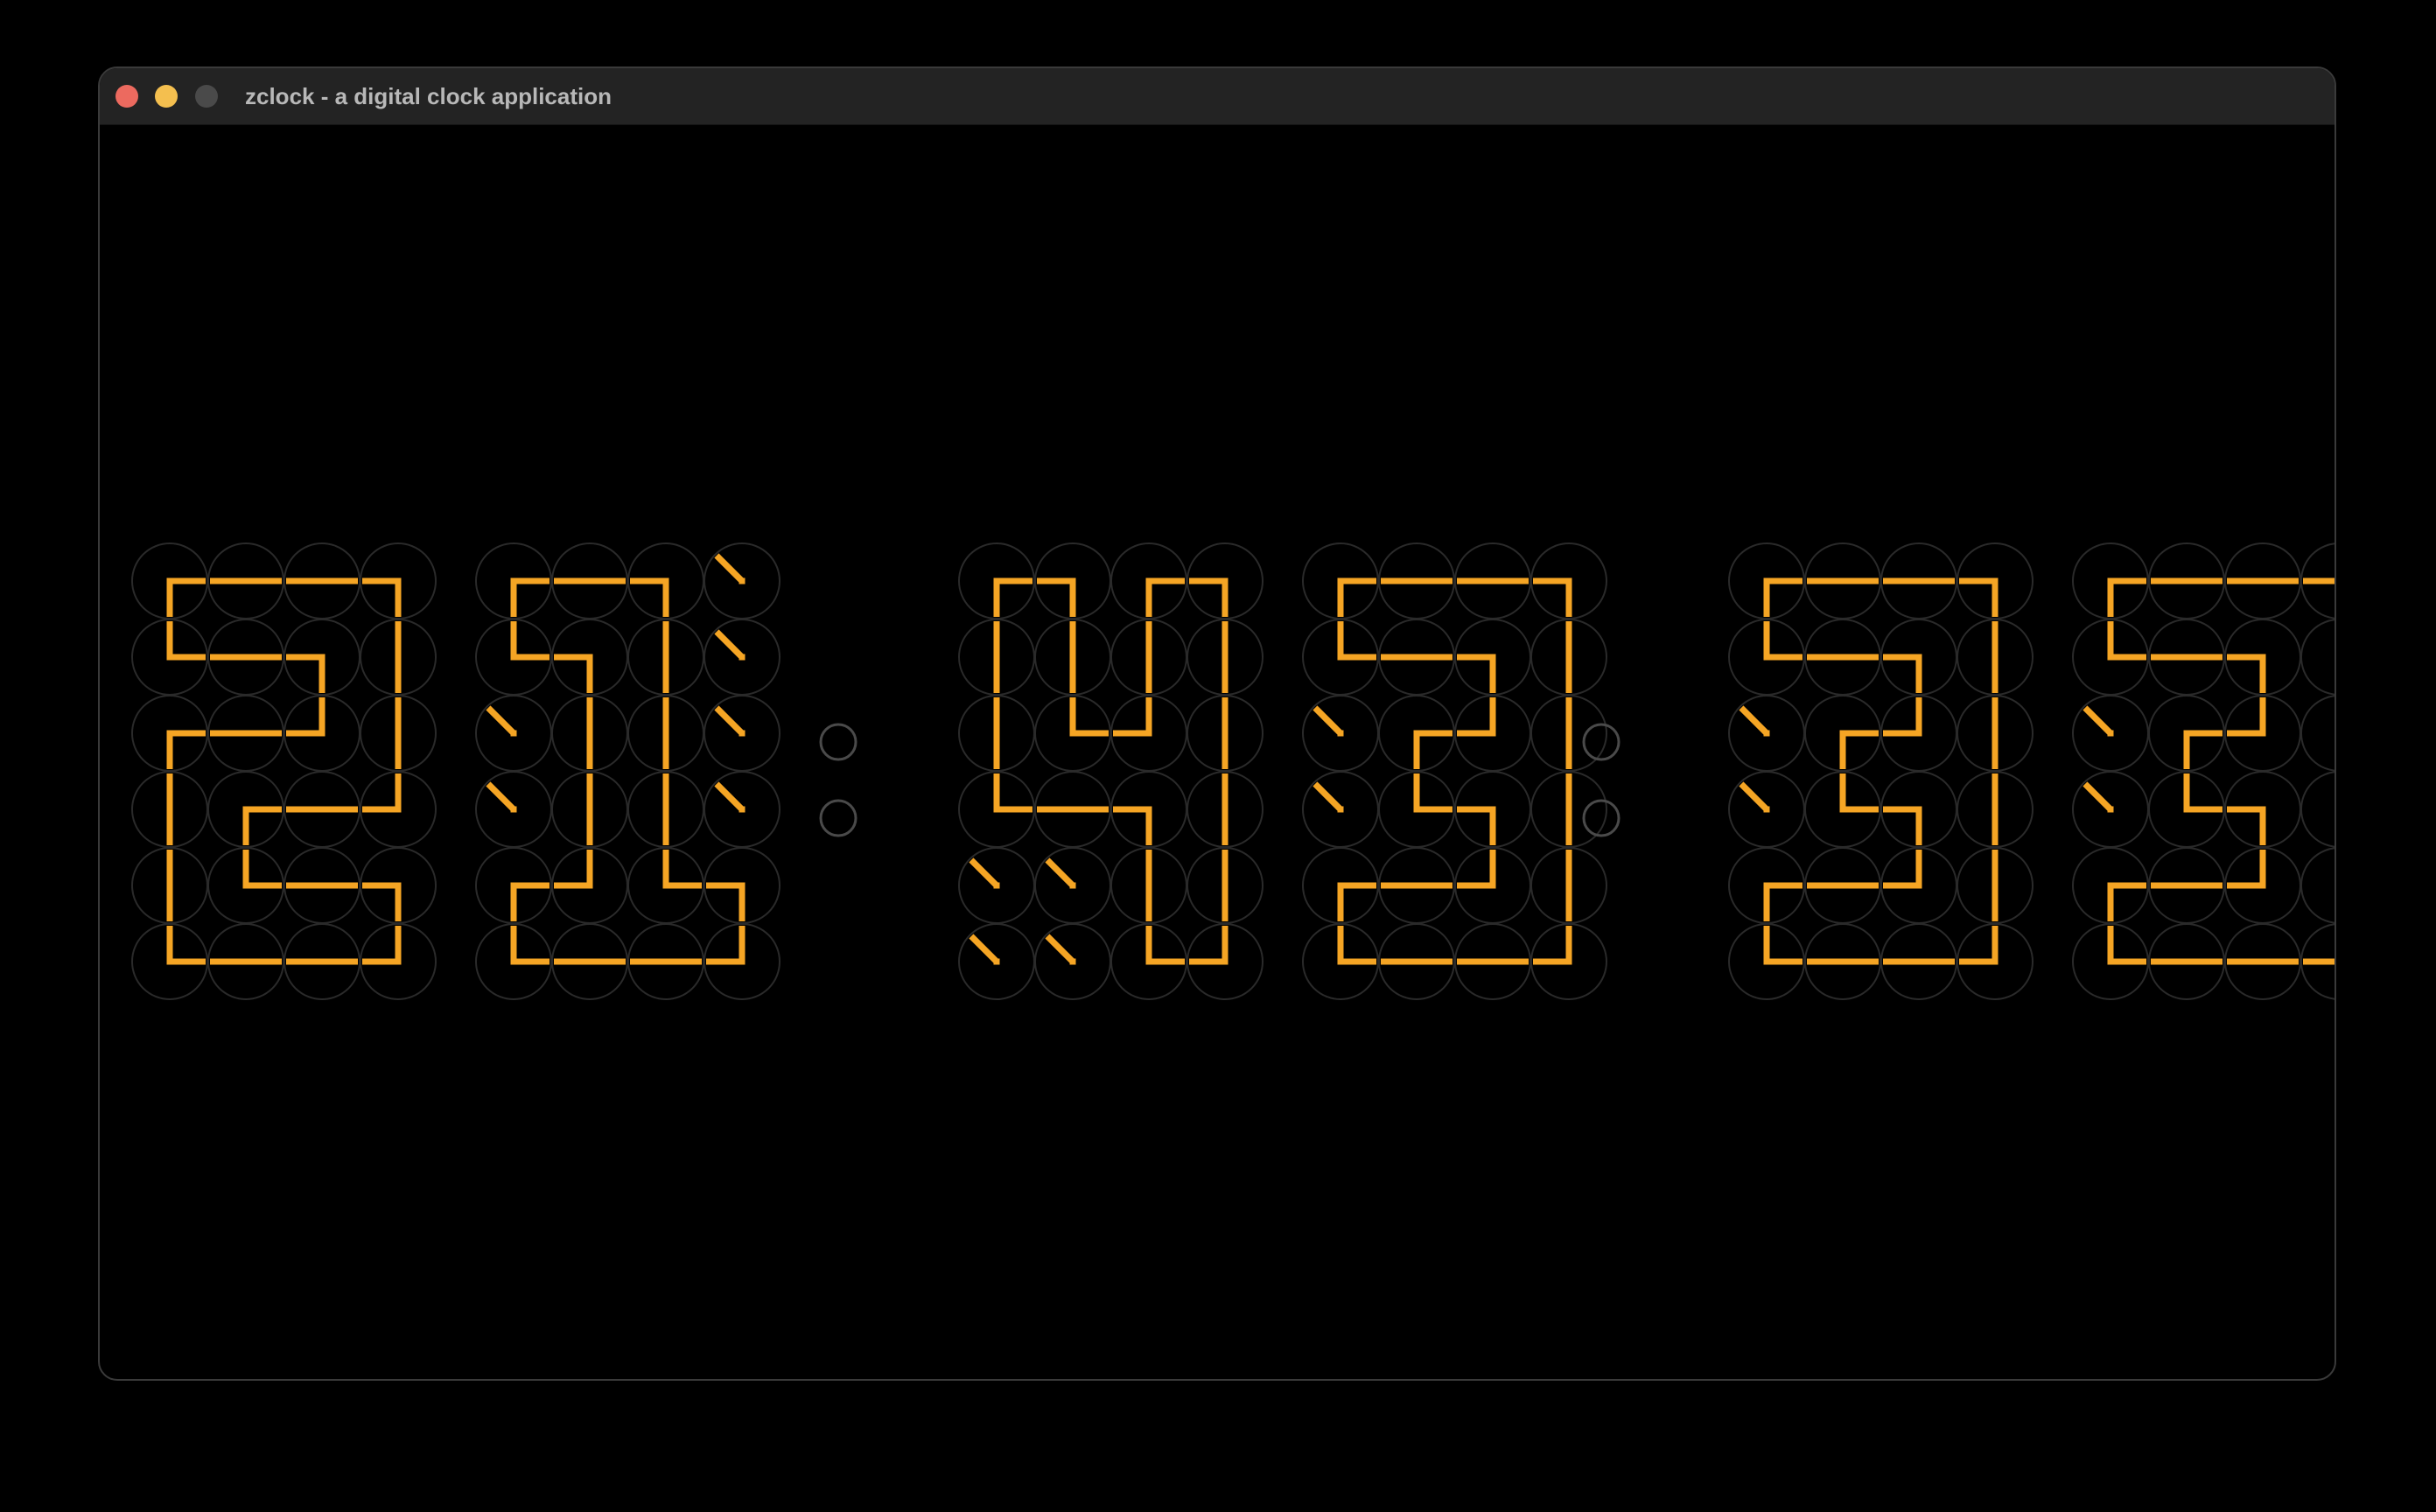  Describe the element at coordinates (1601, 742) in the screenshot. I see `colon-dot` at that location.